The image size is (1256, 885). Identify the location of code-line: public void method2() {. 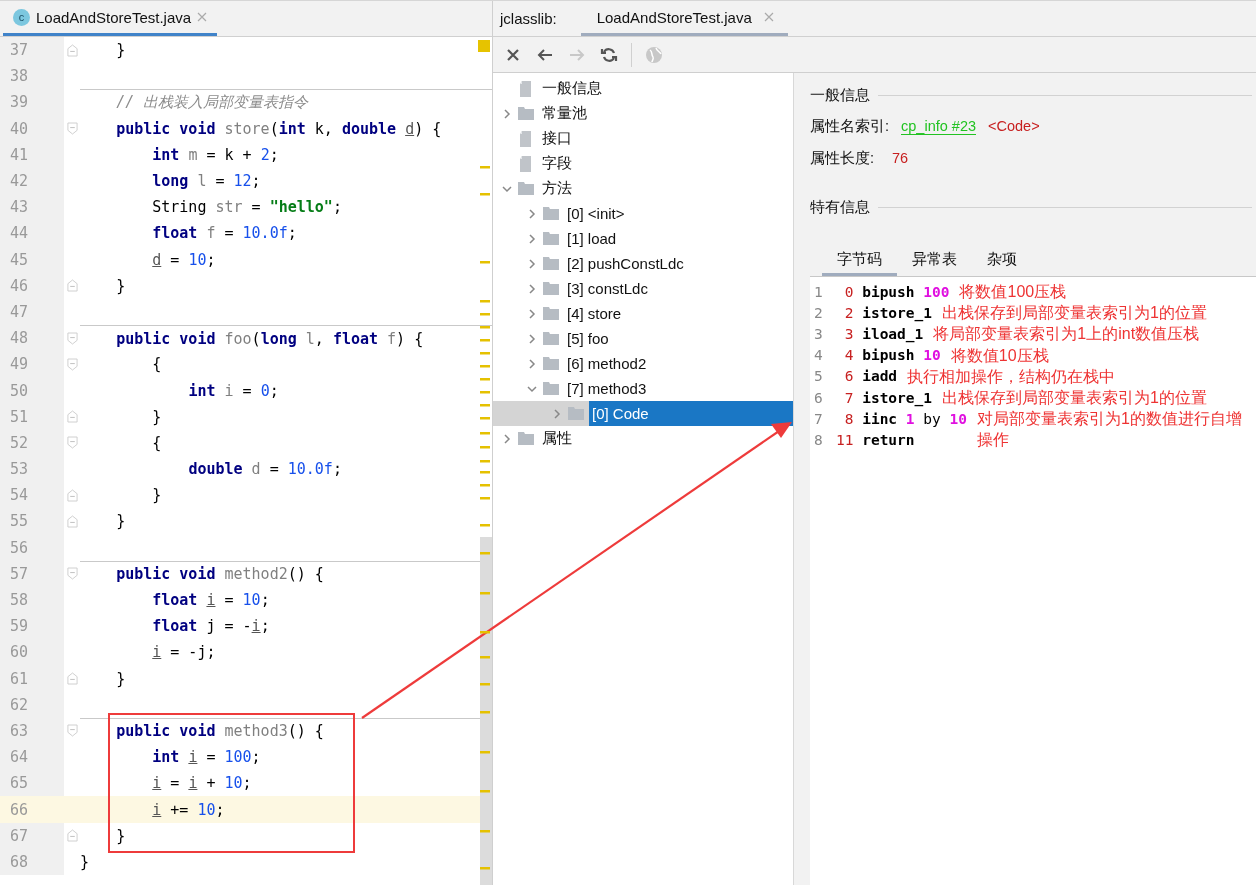
(219, 574).